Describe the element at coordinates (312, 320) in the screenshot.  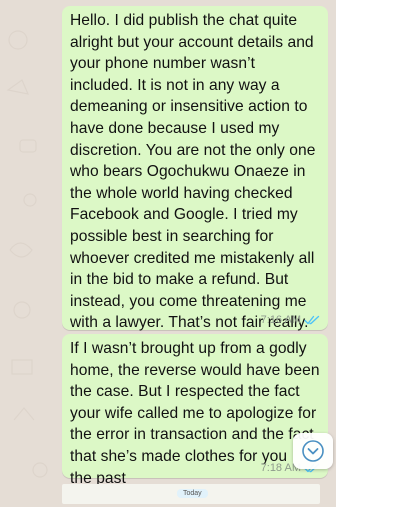
I see `double-check-icon` at that location.